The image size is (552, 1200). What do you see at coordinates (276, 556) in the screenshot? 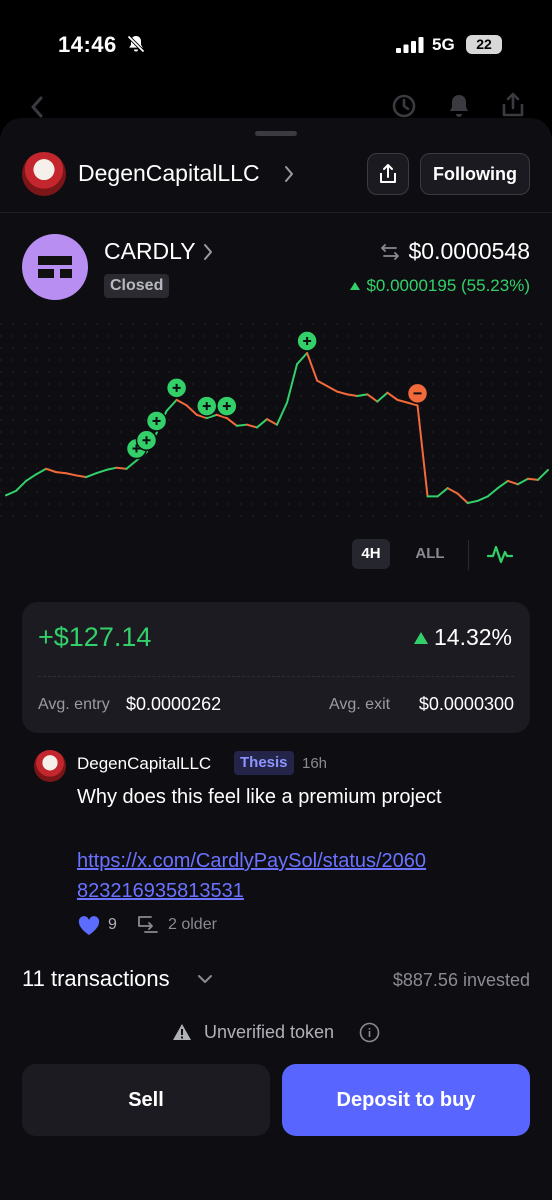
I see `timeframe-selector: 4H ALL` at bounding box center [276, 556].